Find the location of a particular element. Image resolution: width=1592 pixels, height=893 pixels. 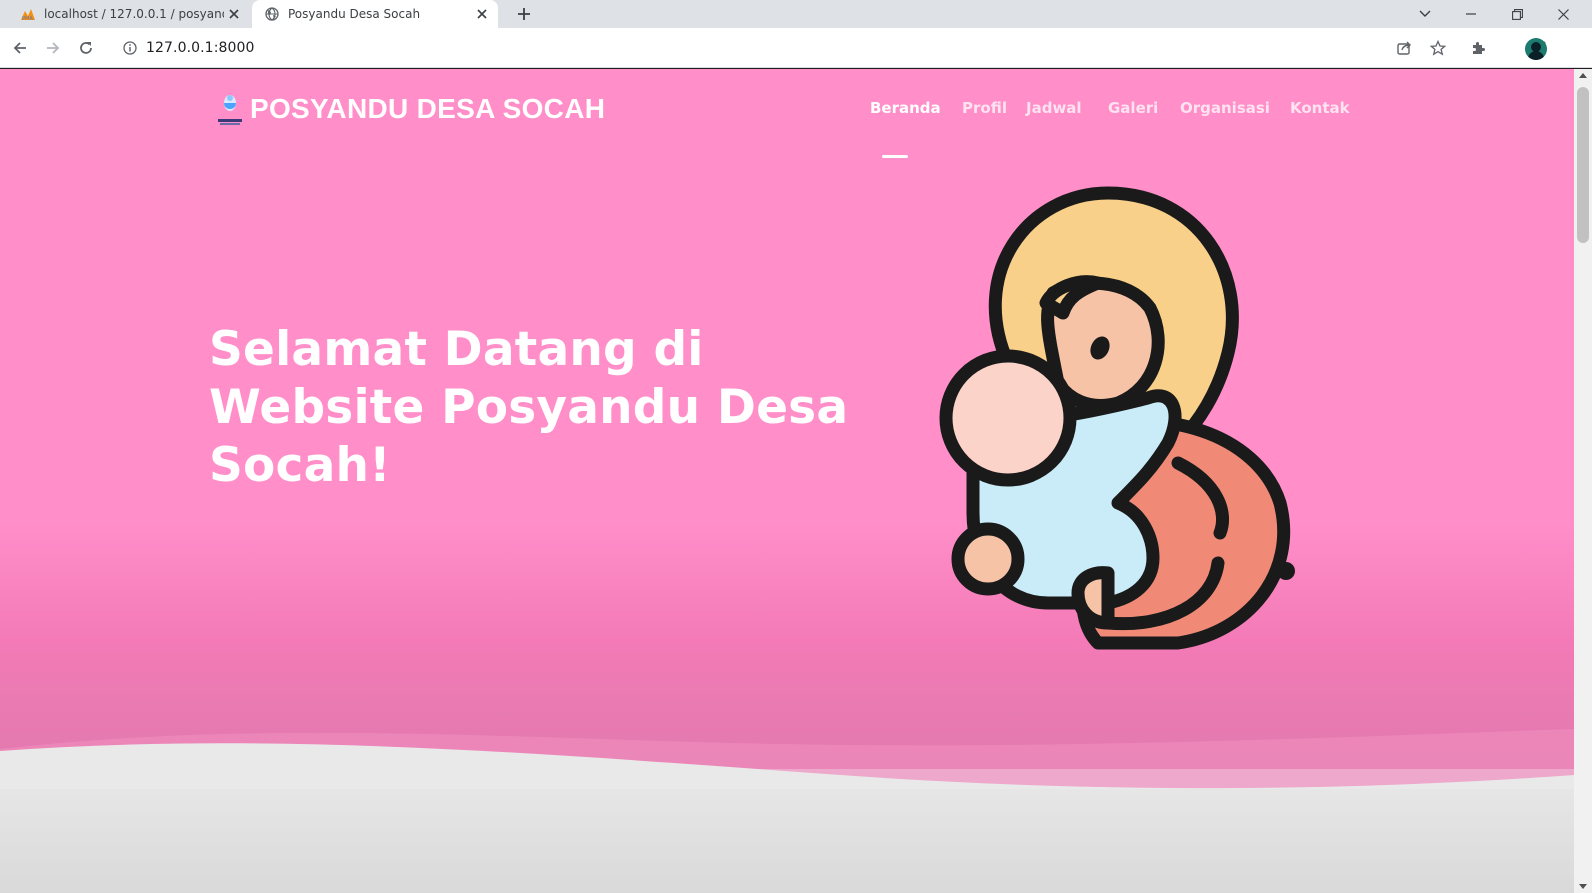

tab-phpmyadmin: PMA localhost / 127.0.0.1 / posyandu is located at coordinates (129, 14).